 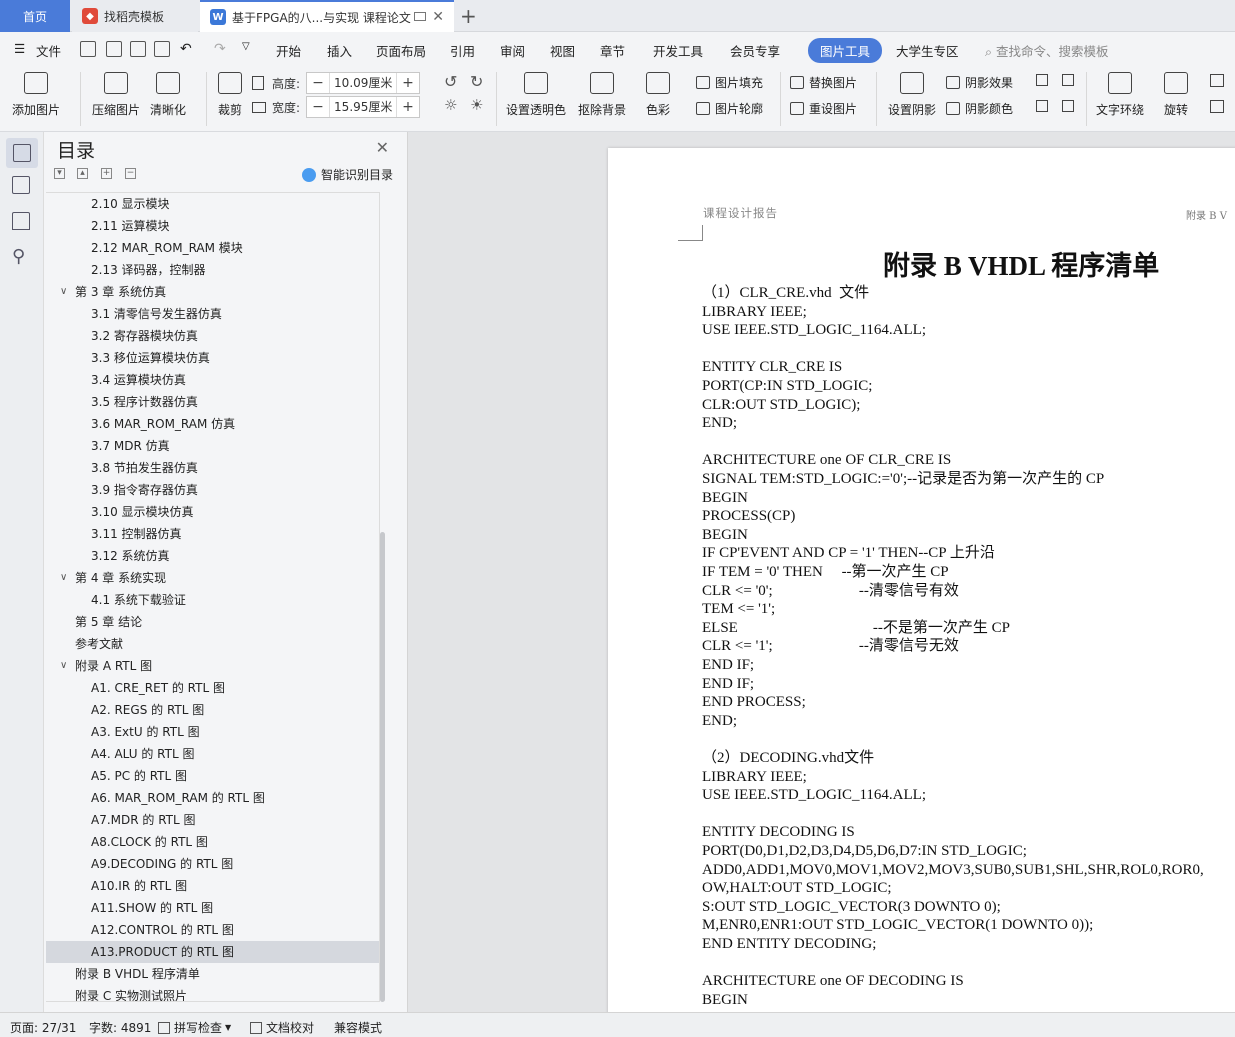 What do you see at coordinates (212, 468) in the screenshot?
I see `toc-item: 3.8 节拍发生器仿真` at bounding box center [212, 468].